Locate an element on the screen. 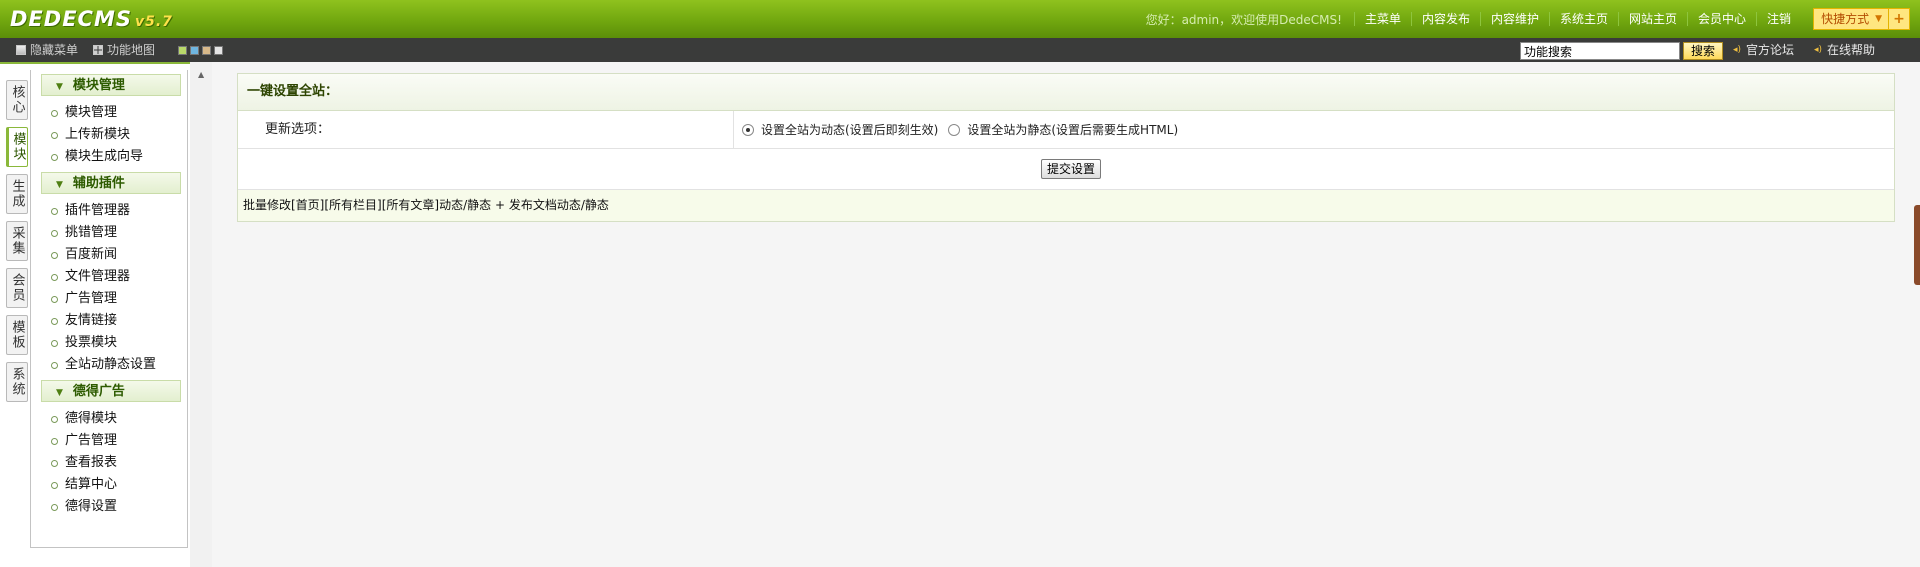 The image size is (1920, 567). menu-item: 文件管理器 is located at coordinates (109, 277).